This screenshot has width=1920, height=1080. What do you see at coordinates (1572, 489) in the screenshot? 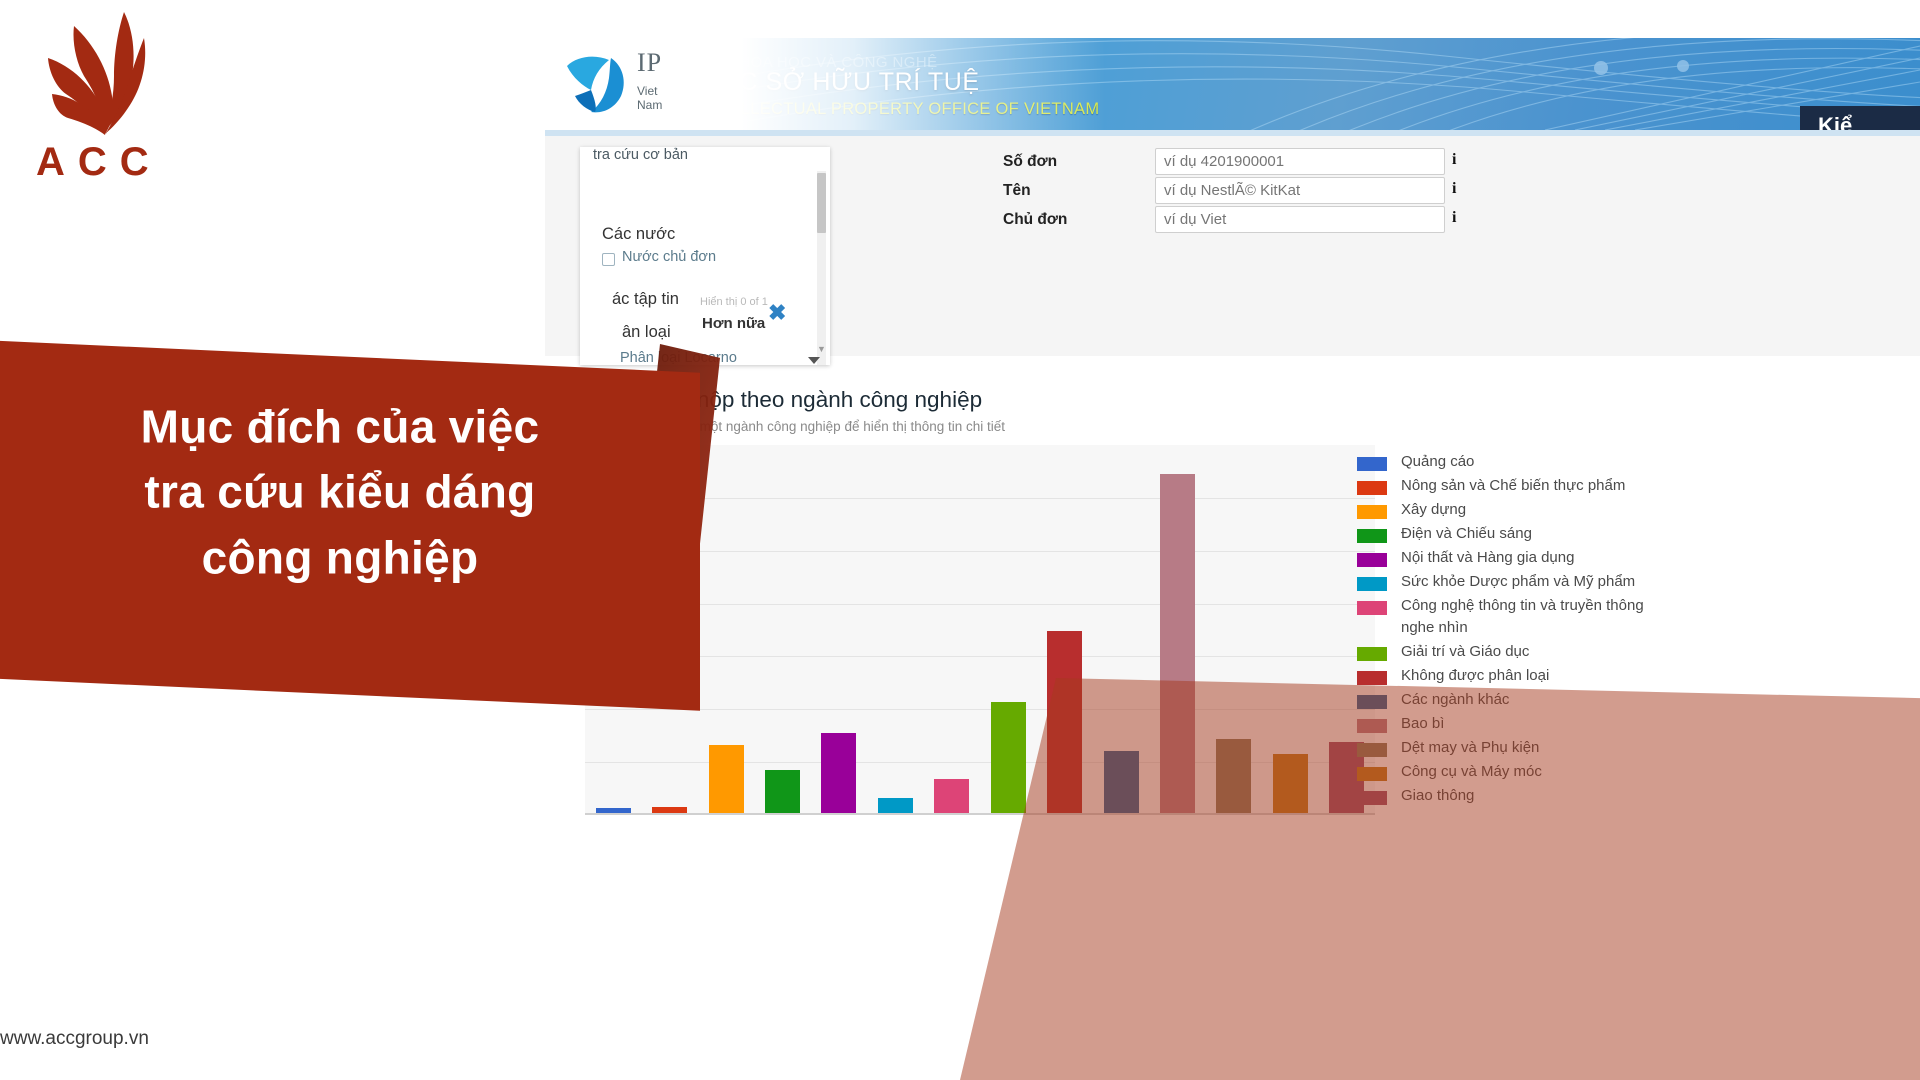
I see `legend-item: Nông sản và Chế biến thực phẩm` at bounding box center [1572, 489].